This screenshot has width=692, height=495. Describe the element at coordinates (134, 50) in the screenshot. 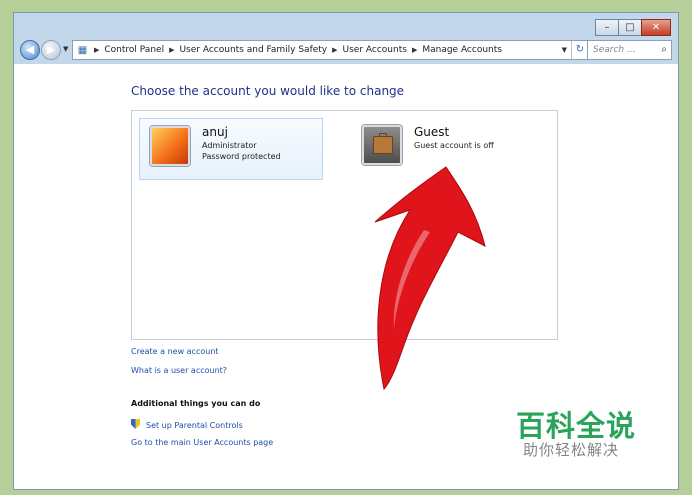

I see `breadcrumb-control-panel: Control Panel` at that location.